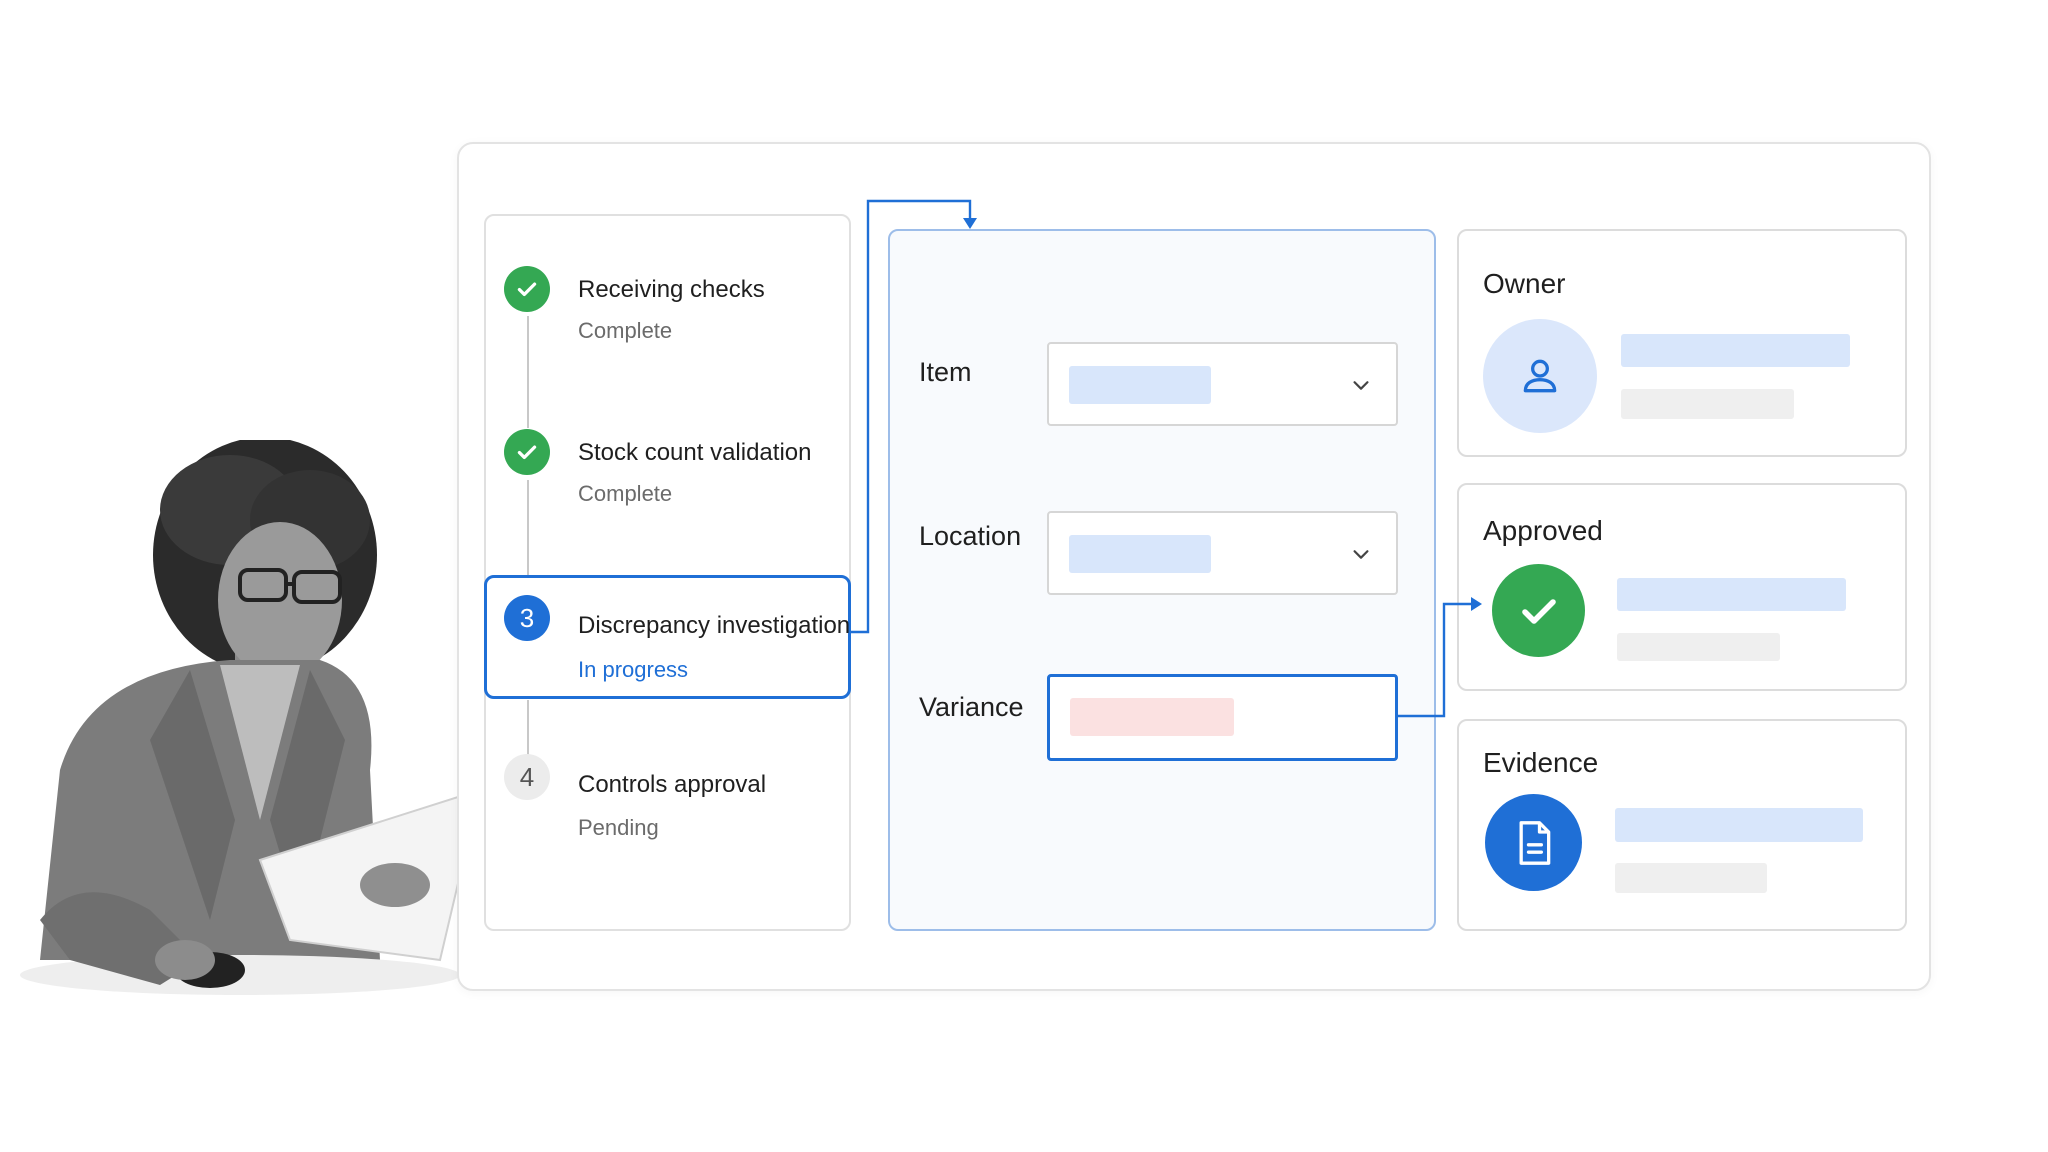  I want to click on step-number: 3, so click(527, 617).